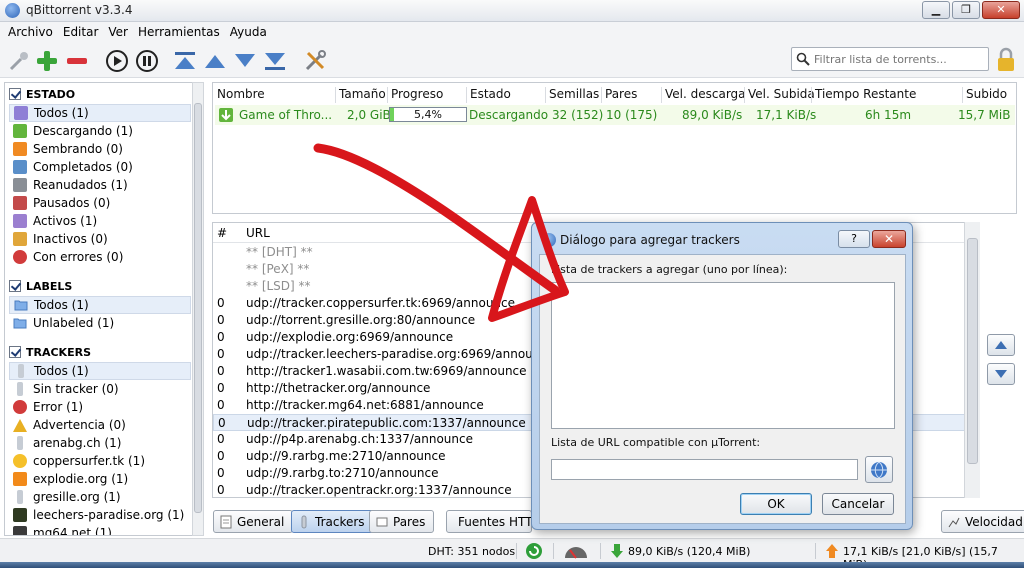 This screenshot has height=568, width=1024. I want to click on sidebar-item-label: Descargando (1), so click(83, 131).